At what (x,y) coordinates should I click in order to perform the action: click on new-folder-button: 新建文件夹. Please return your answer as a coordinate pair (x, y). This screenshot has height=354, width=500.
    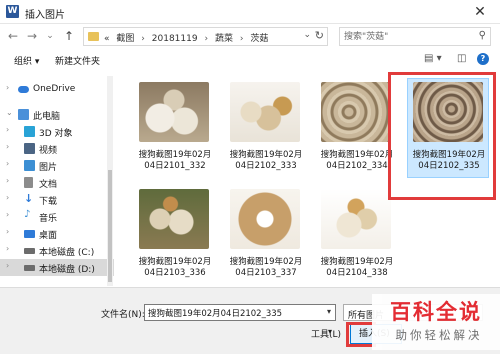
    Looking at the image, I should click on (77, 60).